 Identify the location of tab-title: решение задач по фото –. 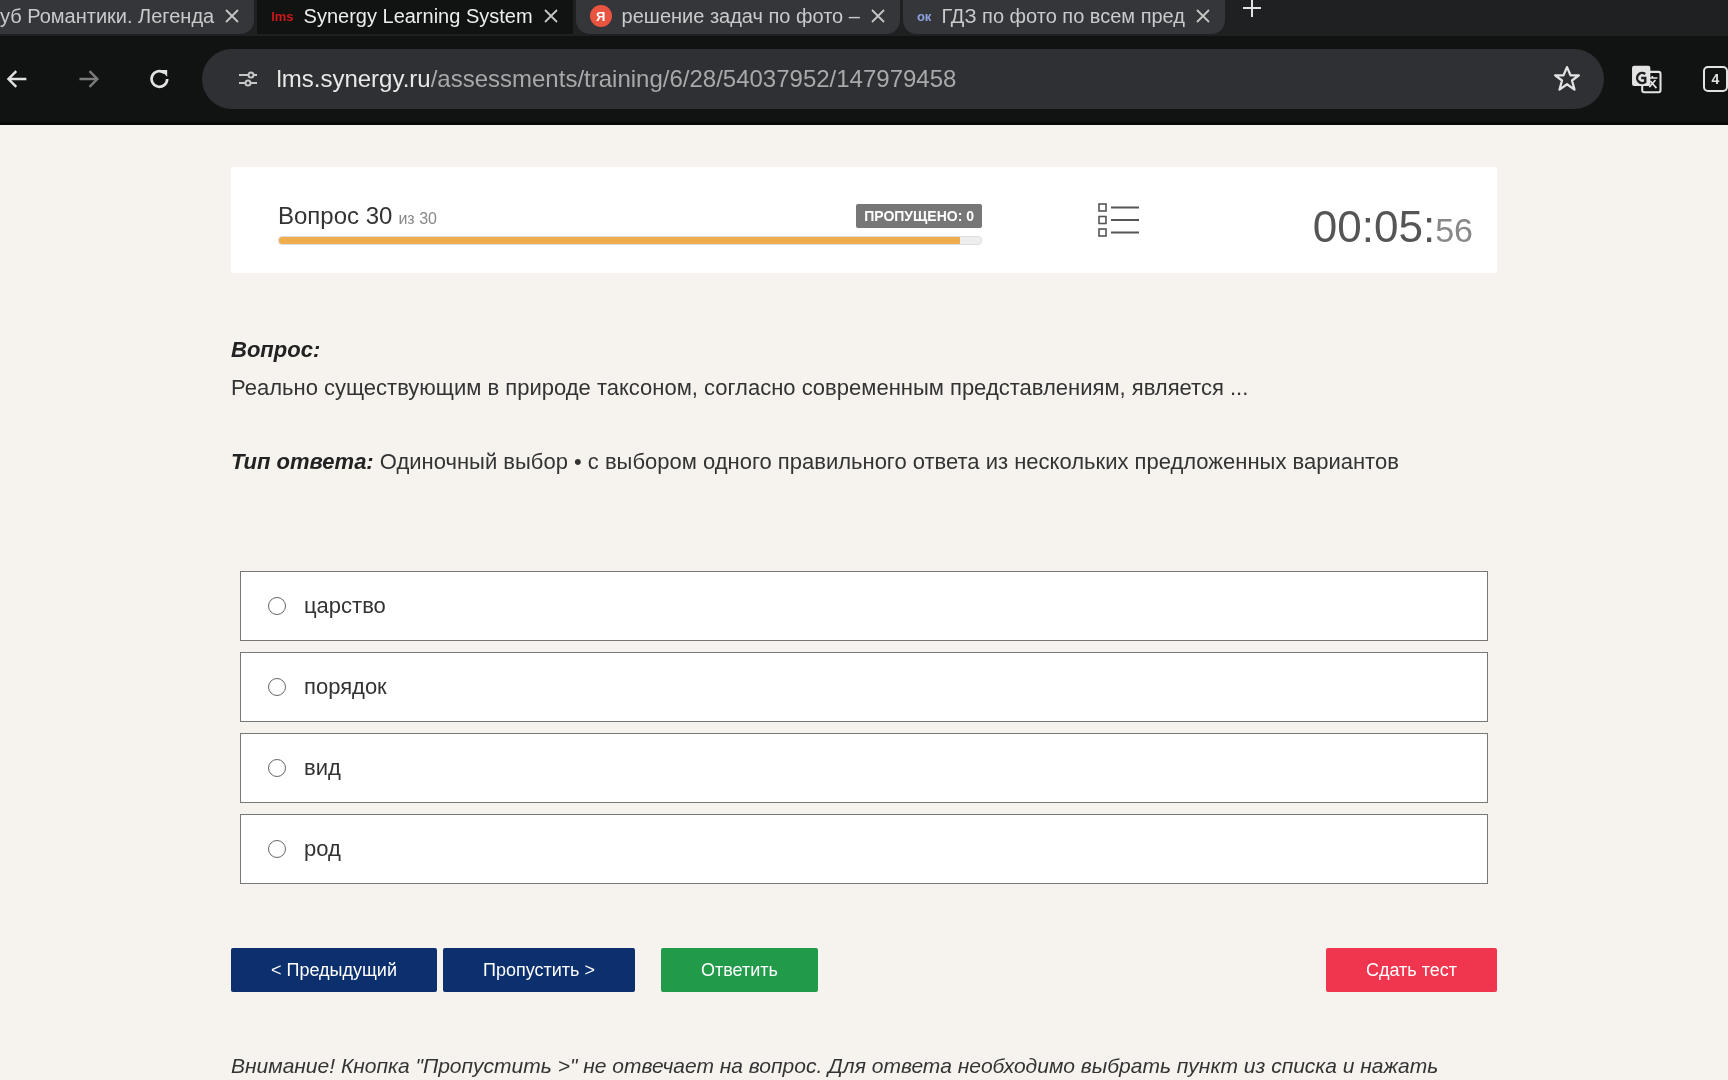
(740, 16).